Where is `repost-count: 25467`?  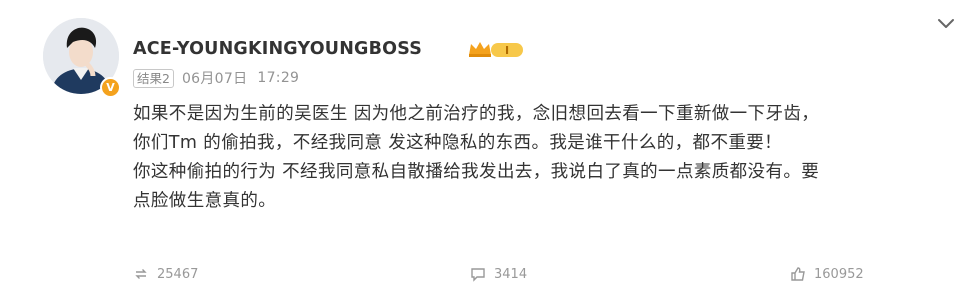
repost-count: 25467 is located at coordinates (178, 274).